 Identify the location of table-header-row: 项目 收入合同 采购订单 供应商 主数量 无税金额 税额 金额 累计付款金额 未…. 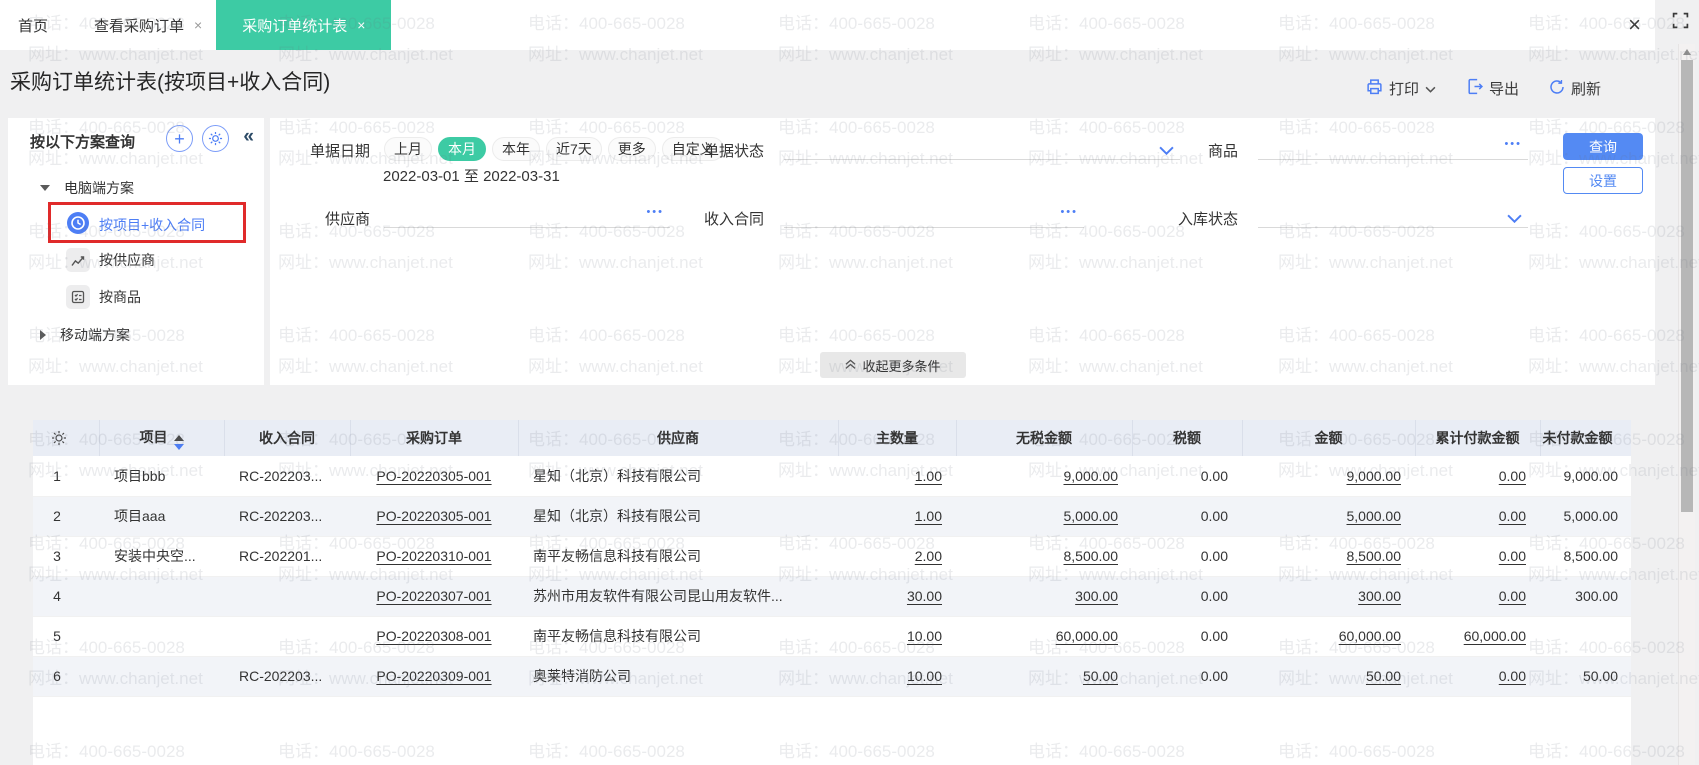
(832, 438).